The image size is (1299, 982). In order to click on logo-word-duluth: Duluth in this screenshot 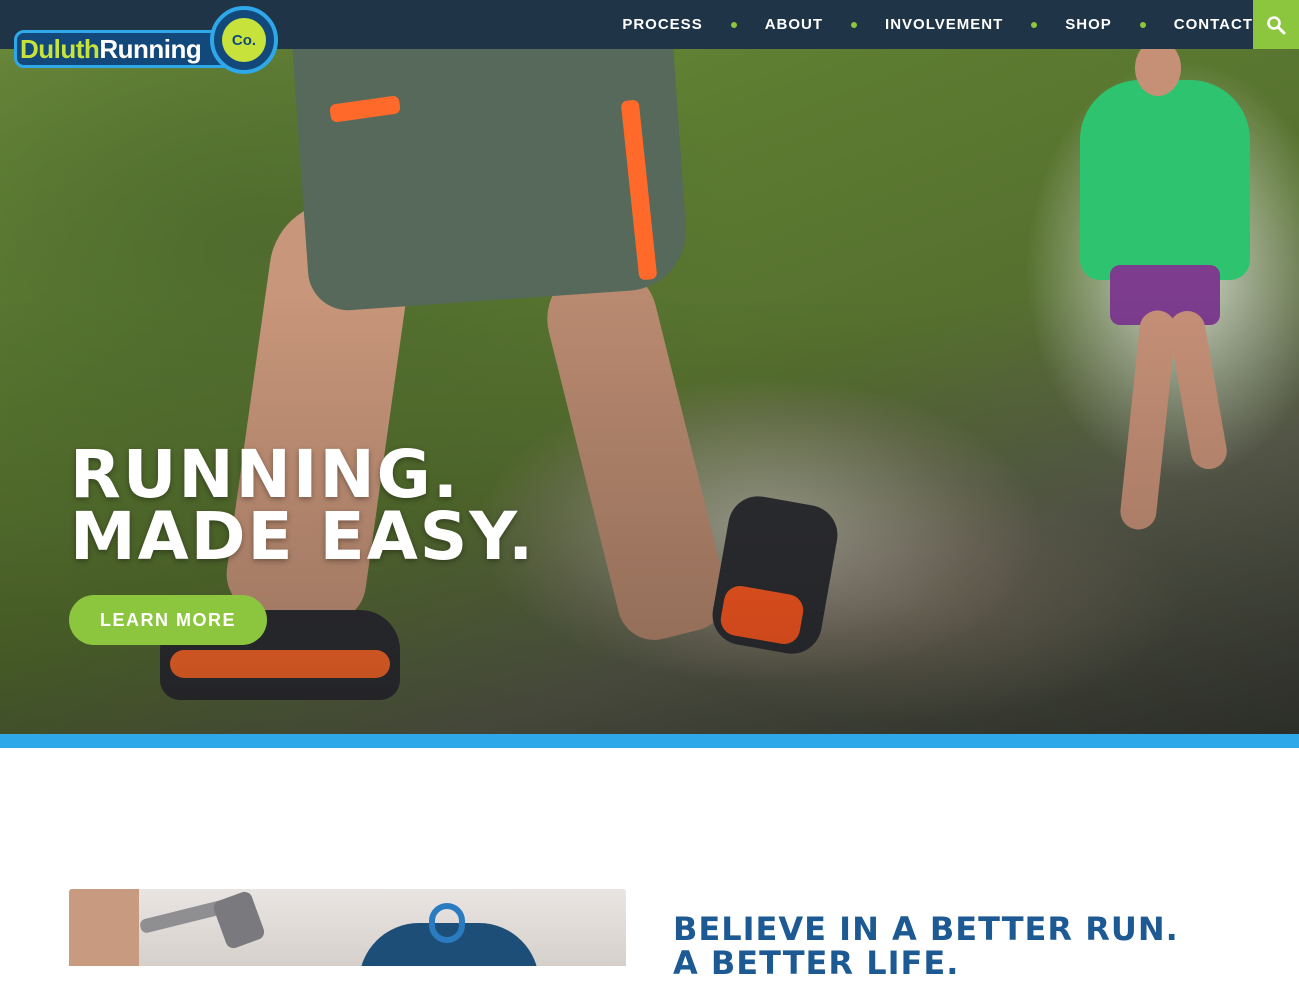, I will do `click(60, 49)`.